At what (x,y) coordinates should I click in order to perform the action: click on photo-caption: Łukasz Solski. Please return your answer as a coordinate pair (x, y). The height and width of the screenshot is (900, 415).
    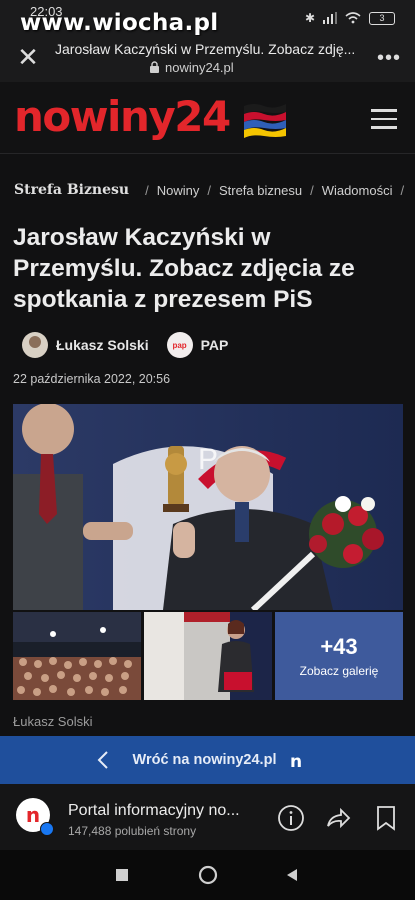
    Looking at the image, I should click on (53, 721).